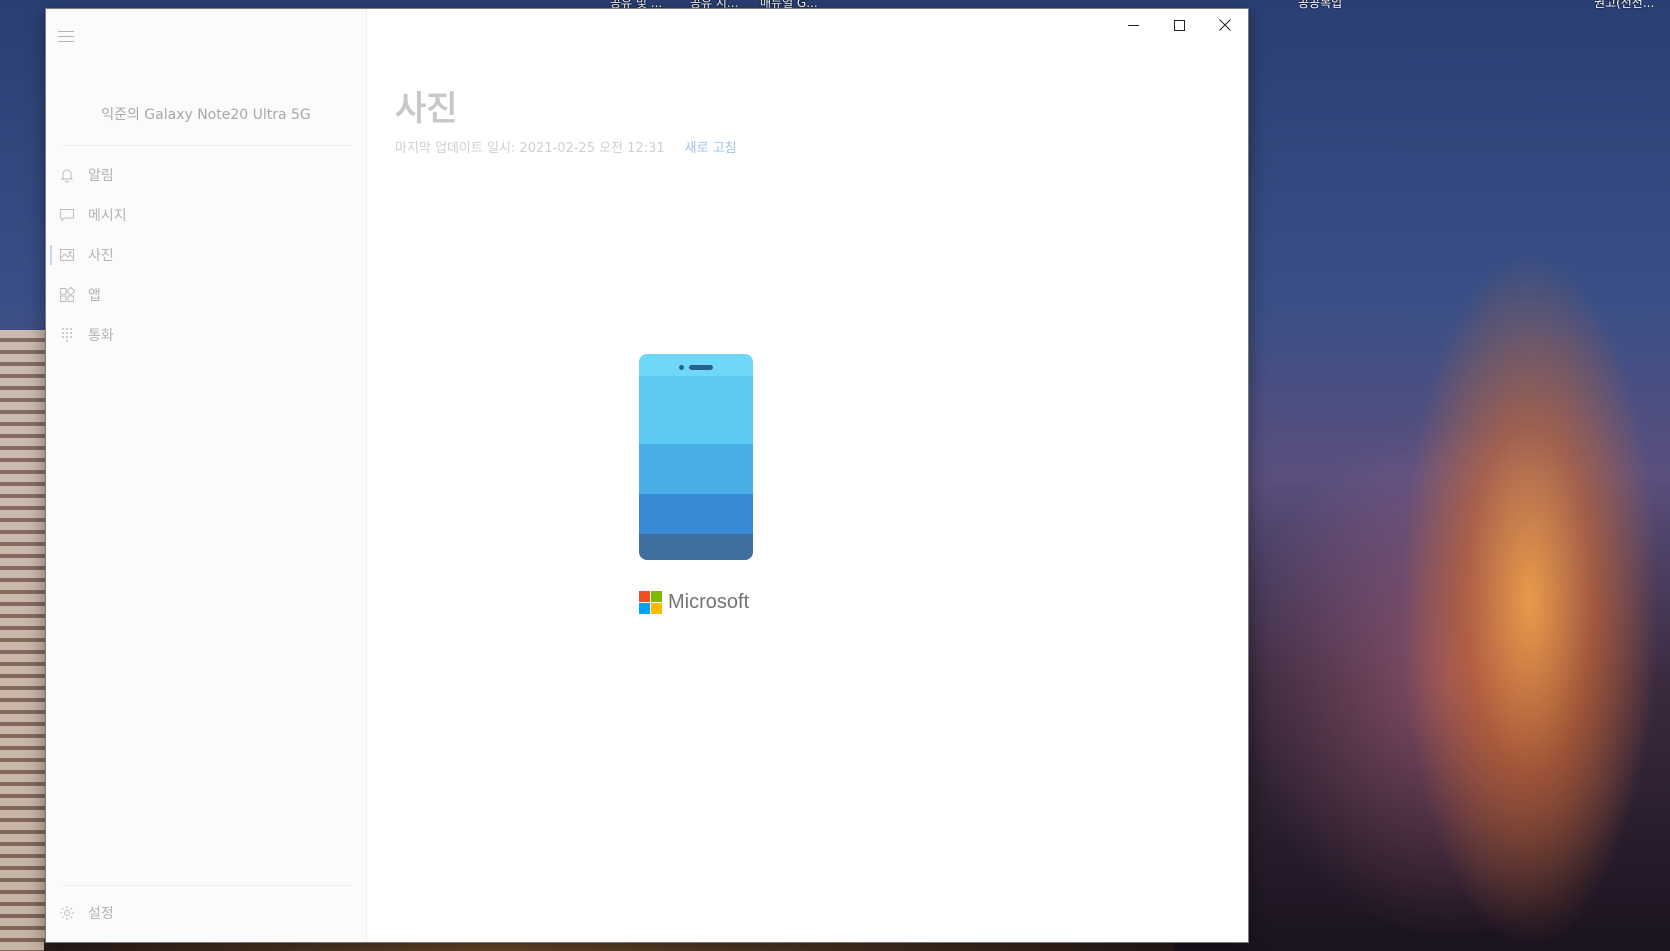  I want to click on sidebar-item-apps: 앱, so click(206, 295).